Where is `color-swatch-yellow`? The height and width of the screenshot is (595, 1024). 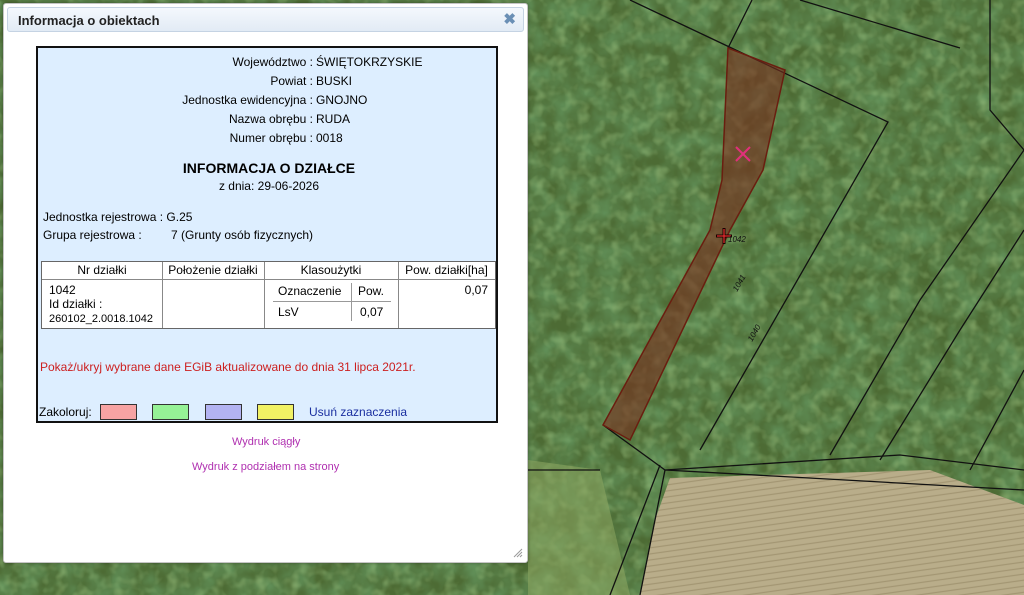
color-swatch-yellow is located at coordinates (275, 412).